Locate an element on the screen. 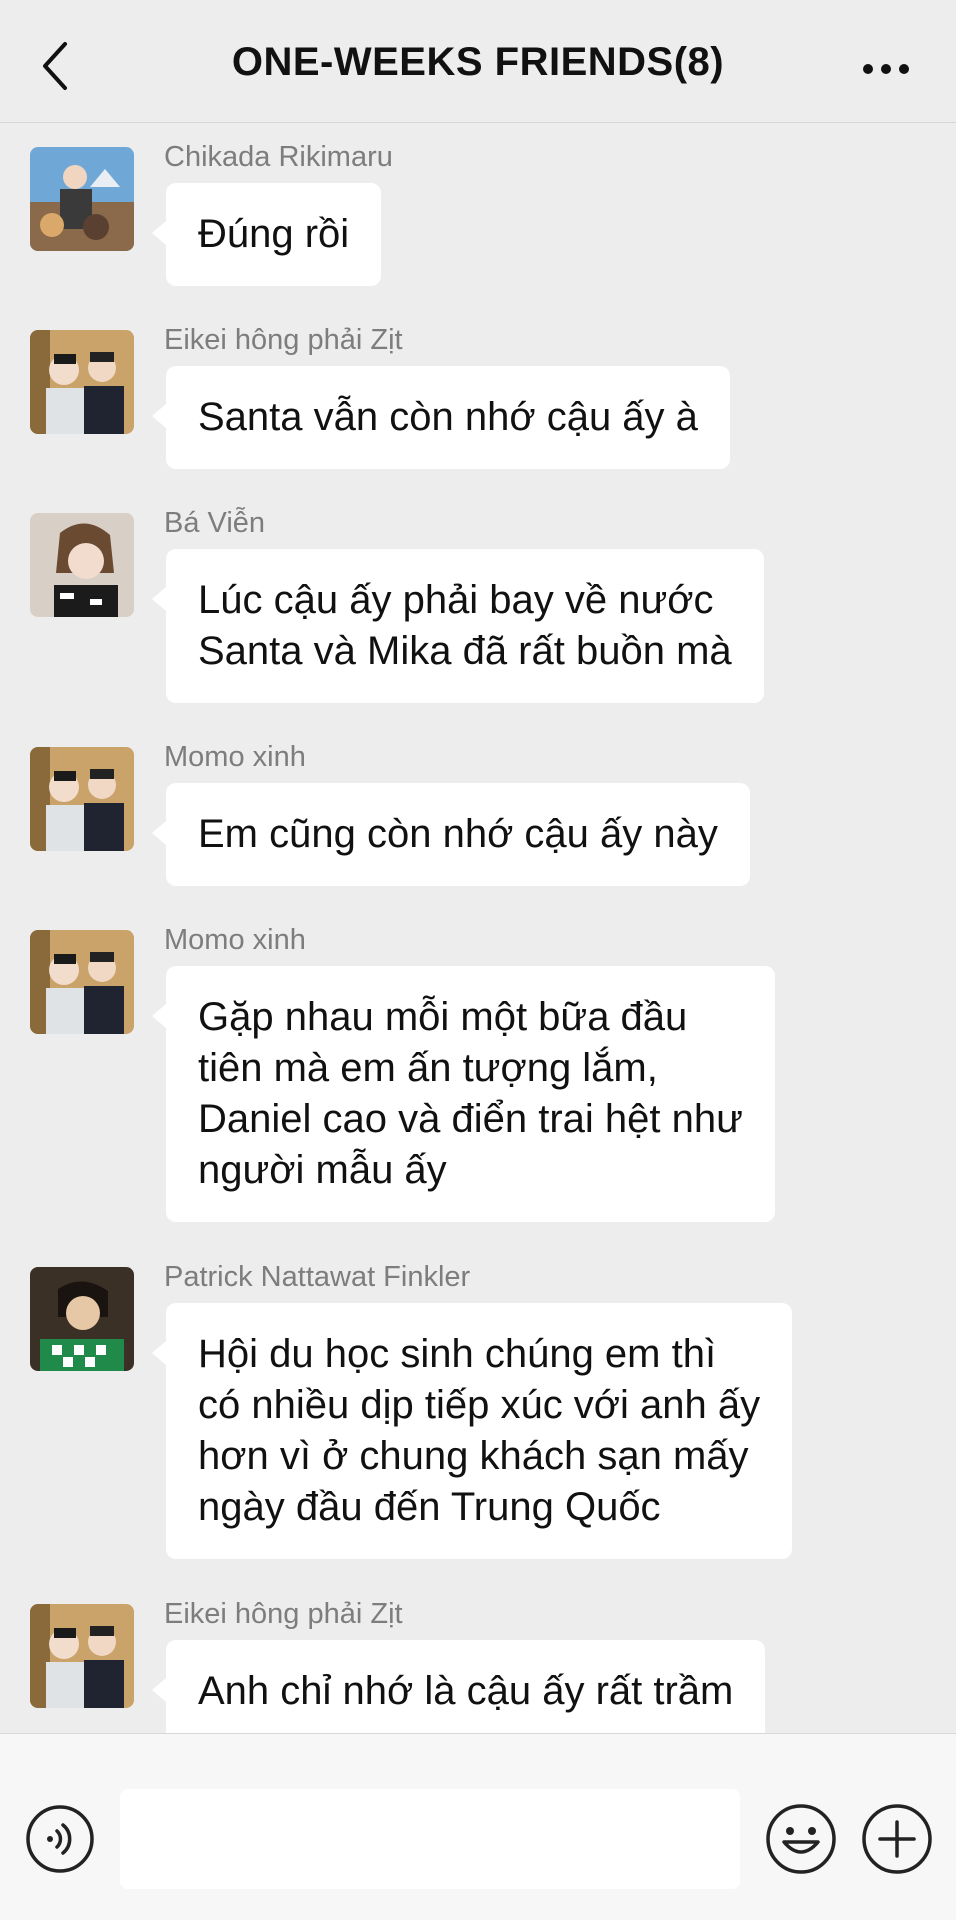  plus-icon is located at coordinates (897, 1839).